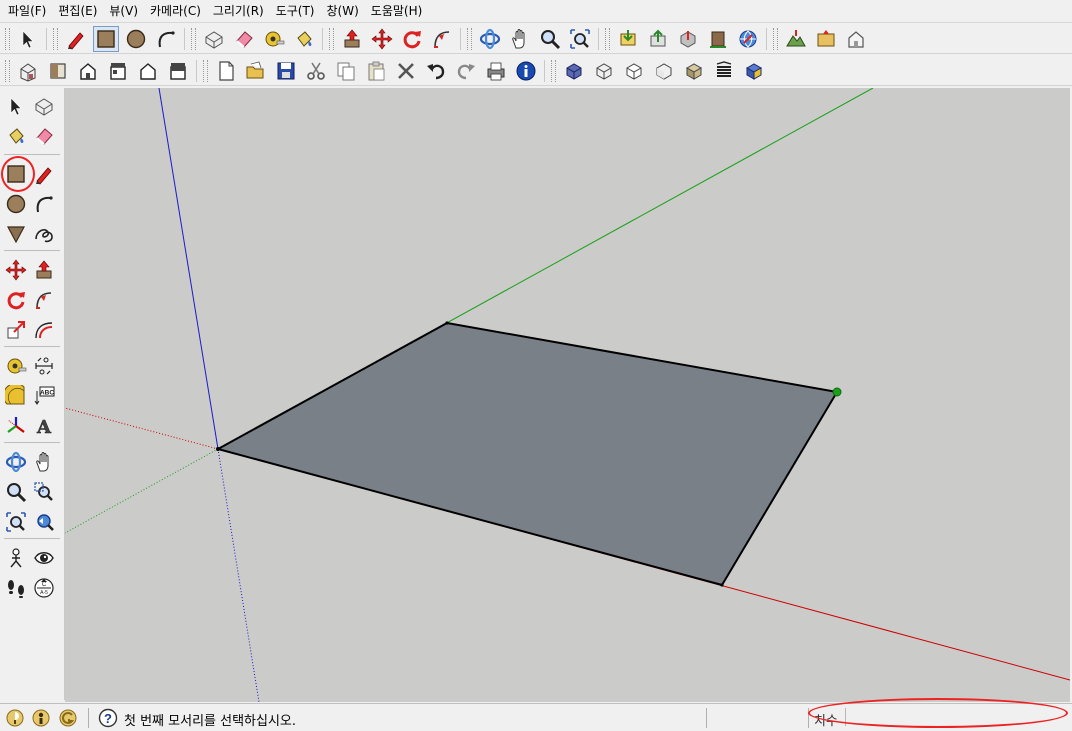 This screenshot has width=1072, height=731. What do you see at coordinates (406, 71) in the screenshot?
I see `delete-button` at bounding box center [406, 71].